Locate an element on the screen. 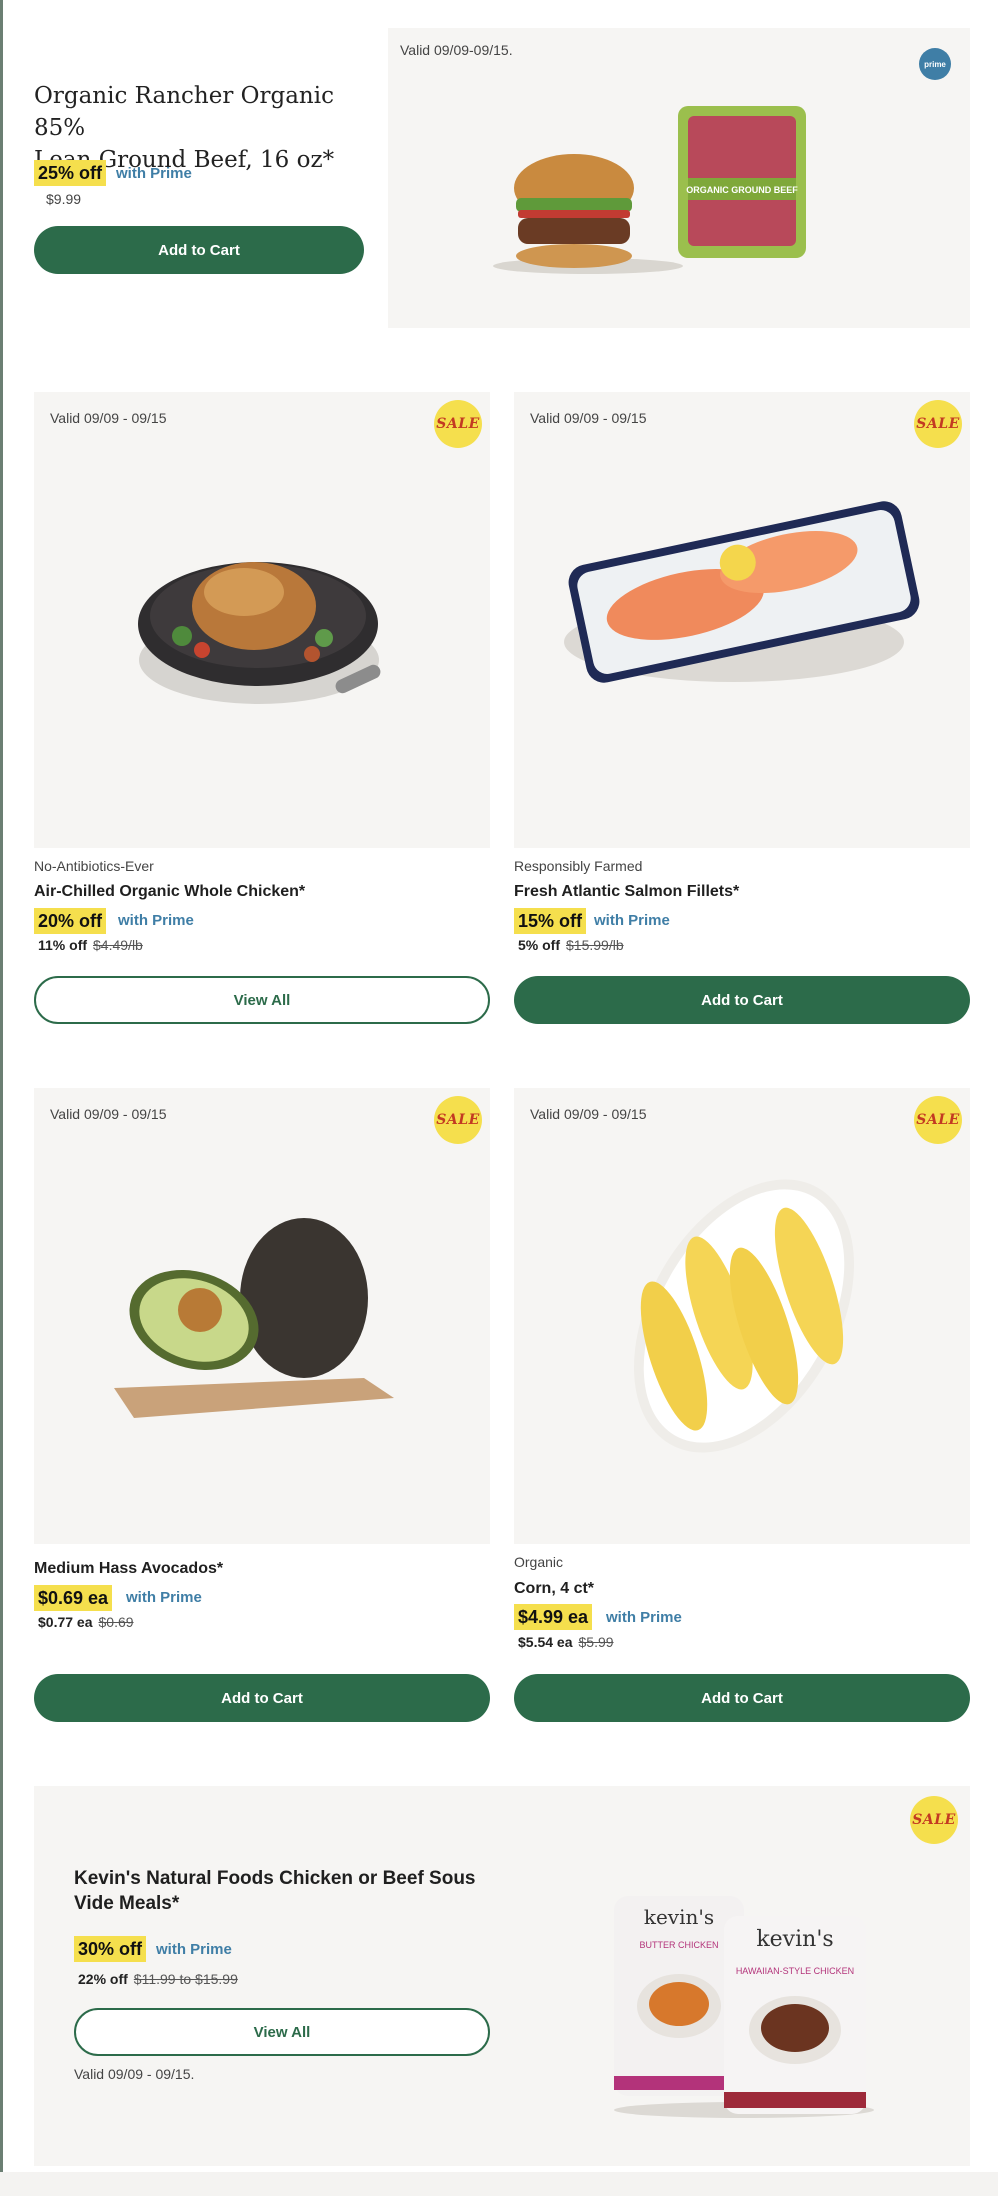  sale-badge: SALE is located at coordinates (934, 1820).